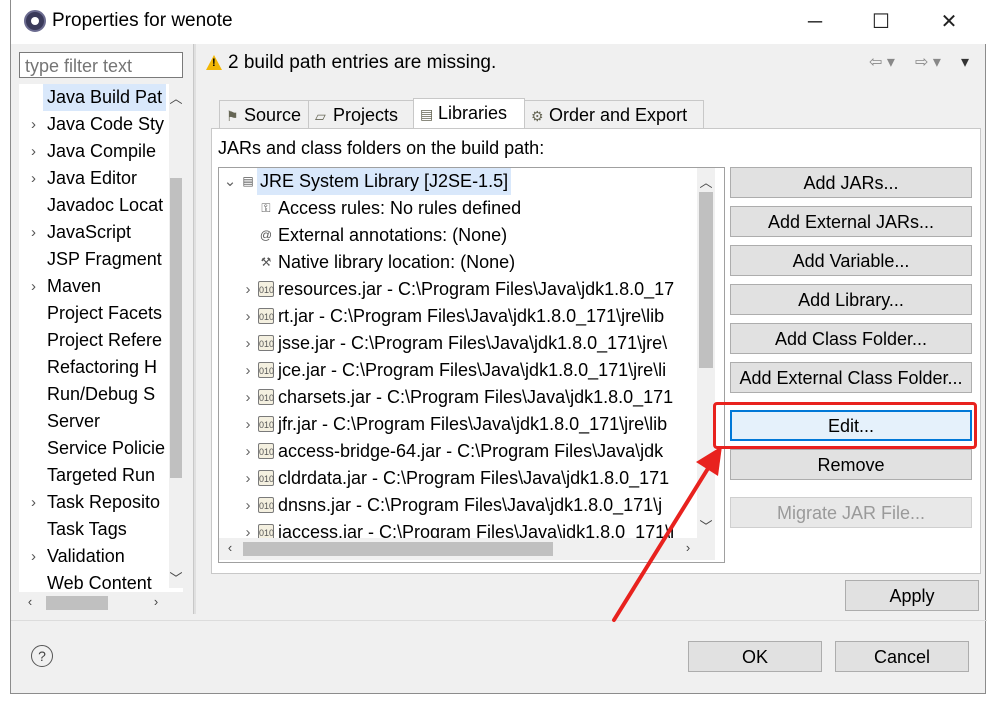 Image resolution: width=996 pixels, height=706 pixels. What do you see at coordinates (398, 549) in the screenshot?
I see `list-hscroll-thumb` at bounding box center [398, 549].